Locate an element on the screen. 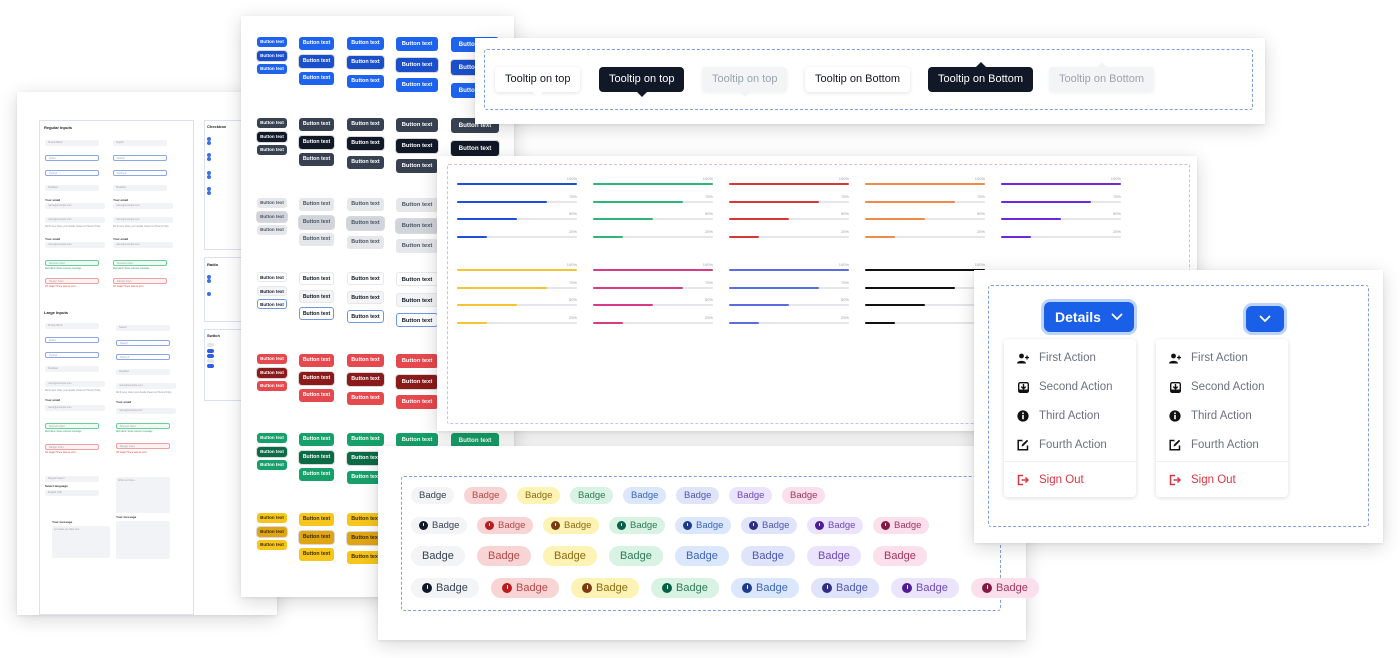  danger-input: Danger Input is located at coordinates (72, 281).